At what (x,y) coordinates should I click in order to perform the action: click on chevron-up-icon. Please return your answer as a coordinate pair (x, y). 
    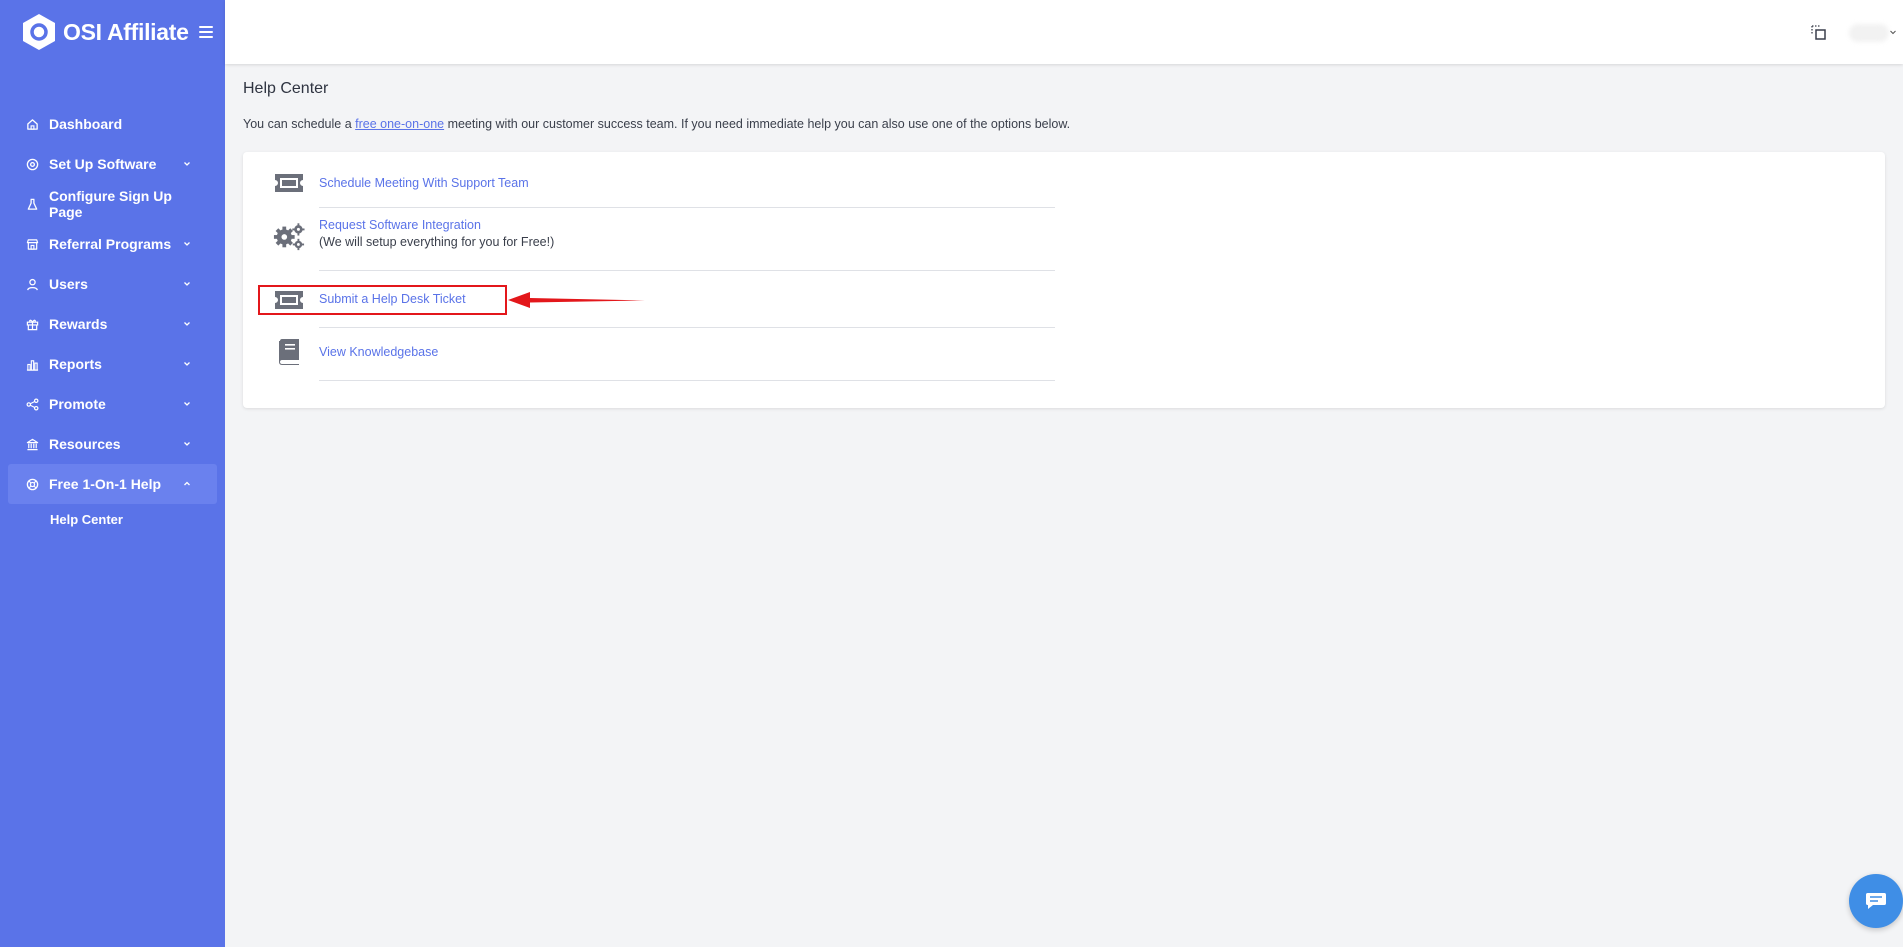
    Looking at the image, I should click on (187, 483).